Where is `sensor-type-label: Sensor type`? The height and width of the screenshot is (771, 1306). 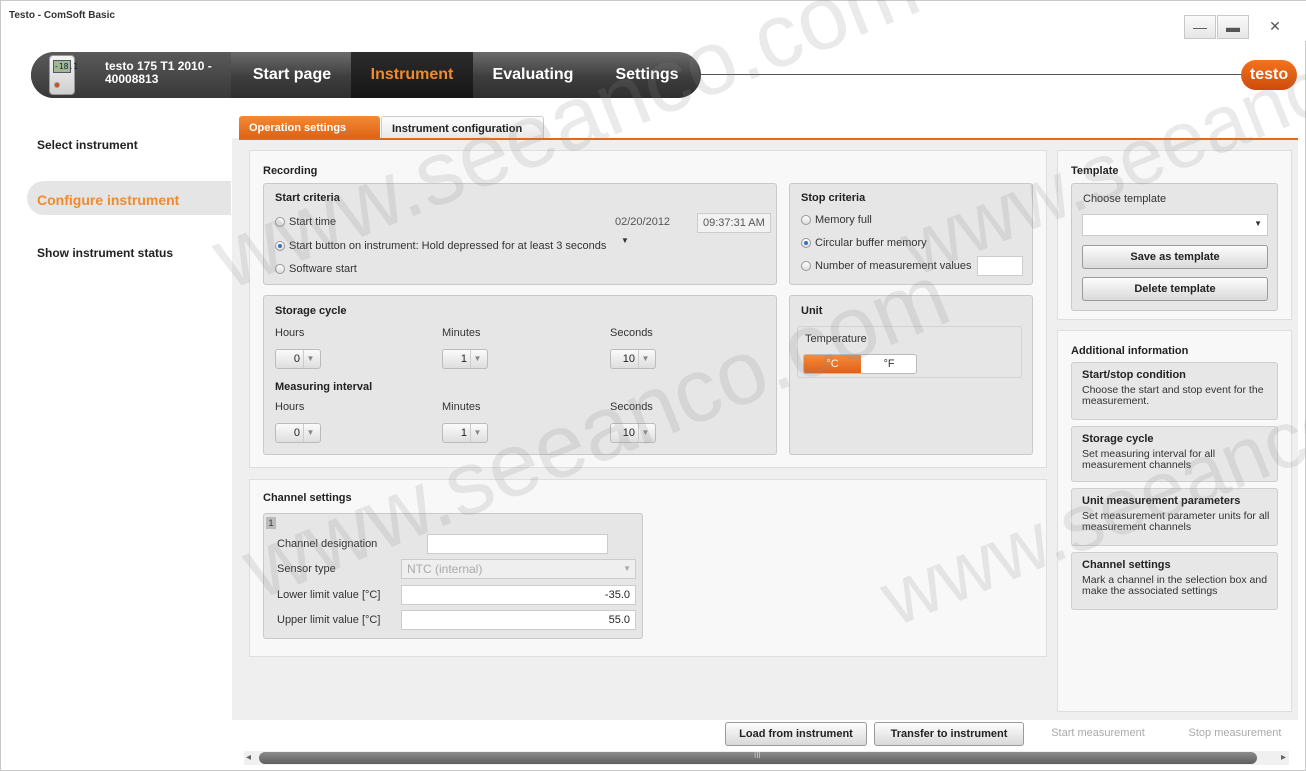
sensor-type-label: Sensor type is located at coordinates (306, 569).